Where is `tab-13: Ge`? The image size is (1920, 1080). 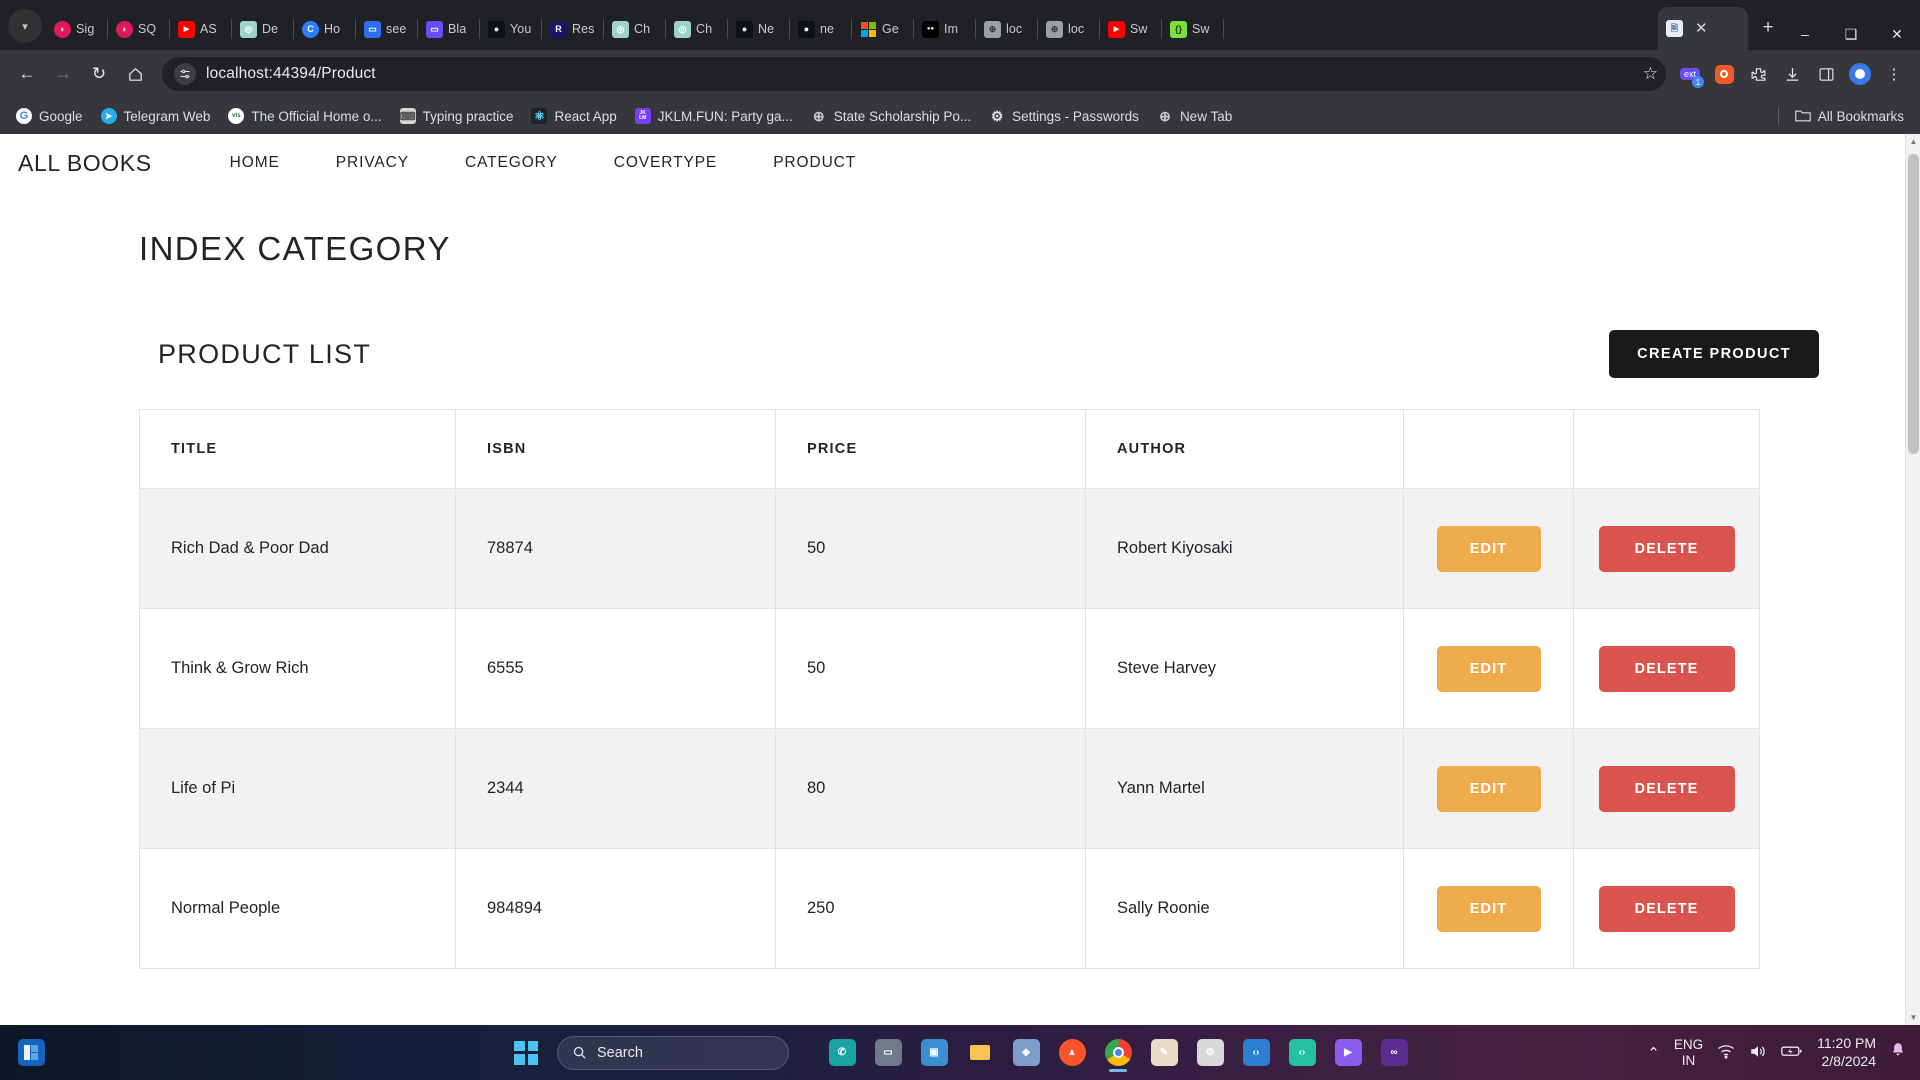 tab-13: Ge is located at coordinates (883, 29).